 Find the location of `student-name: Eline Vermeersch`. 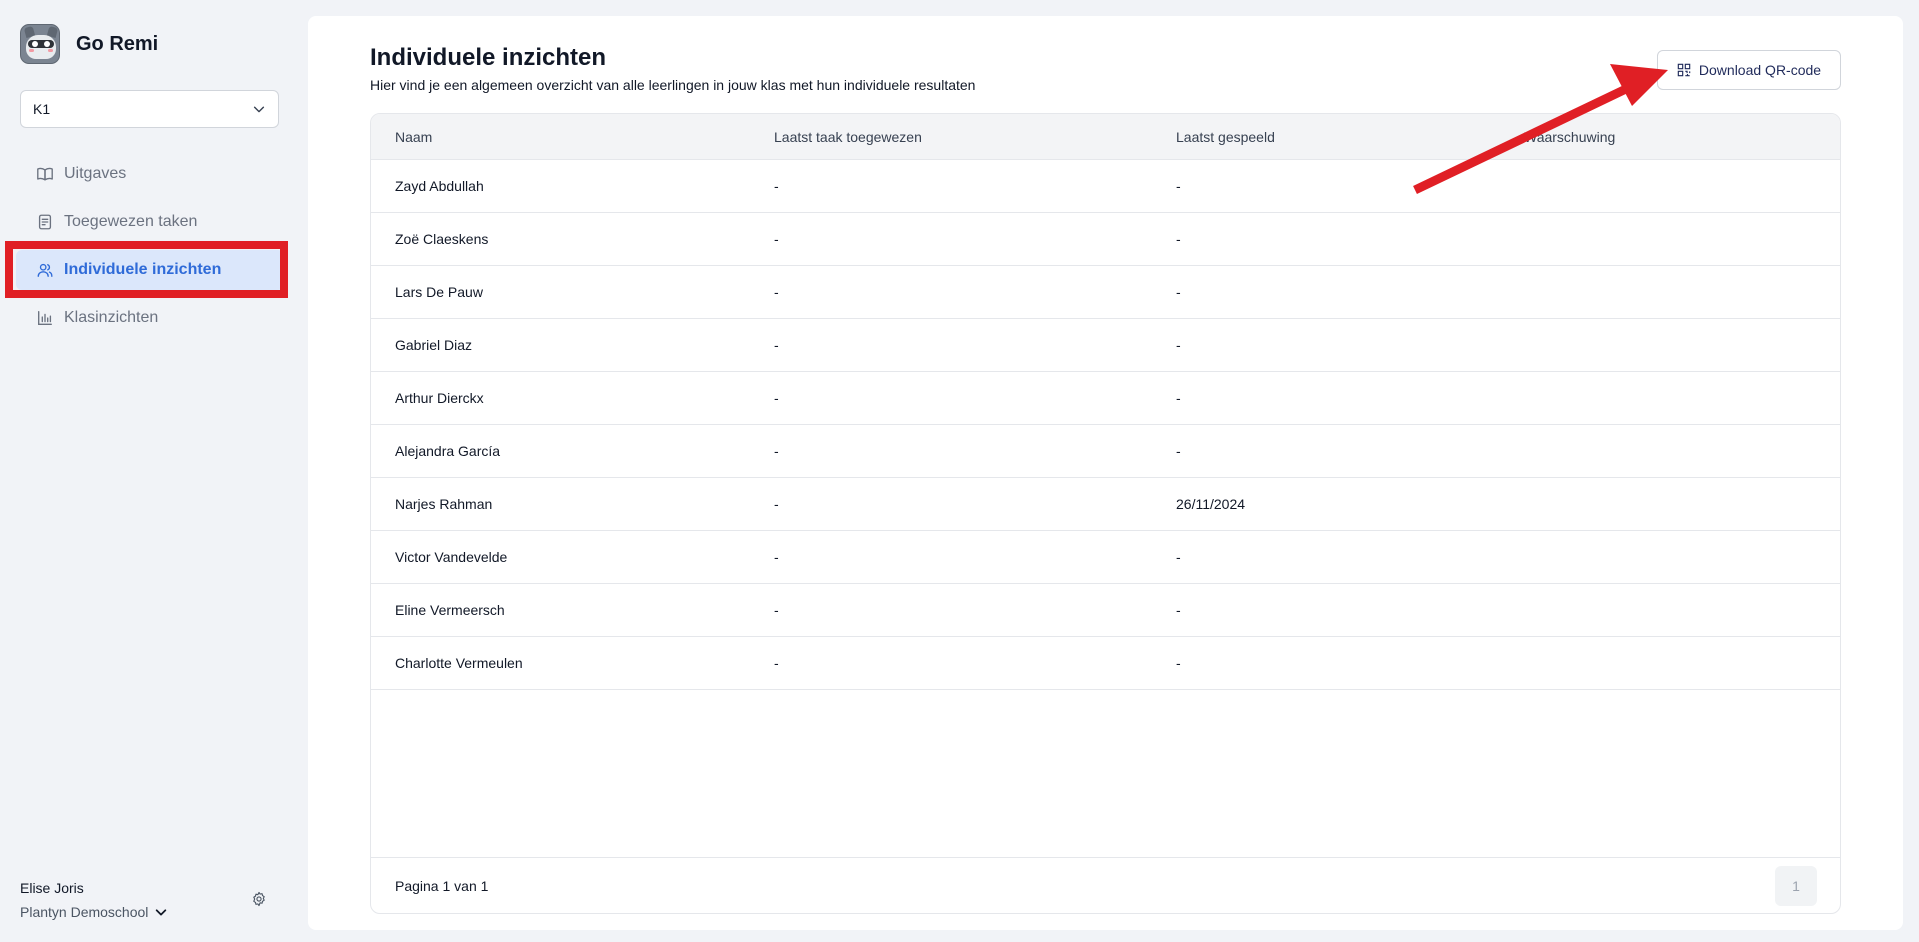

student-name: Eline Vermeersch is located at coordinates (450, 610).